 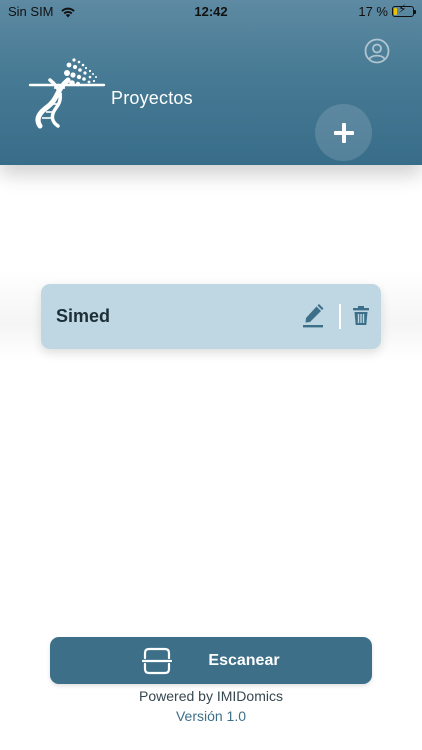 What do you see at coordinates (395, 11) in the screenshot?
I see `battery-level` at bounding box center [395, 11].